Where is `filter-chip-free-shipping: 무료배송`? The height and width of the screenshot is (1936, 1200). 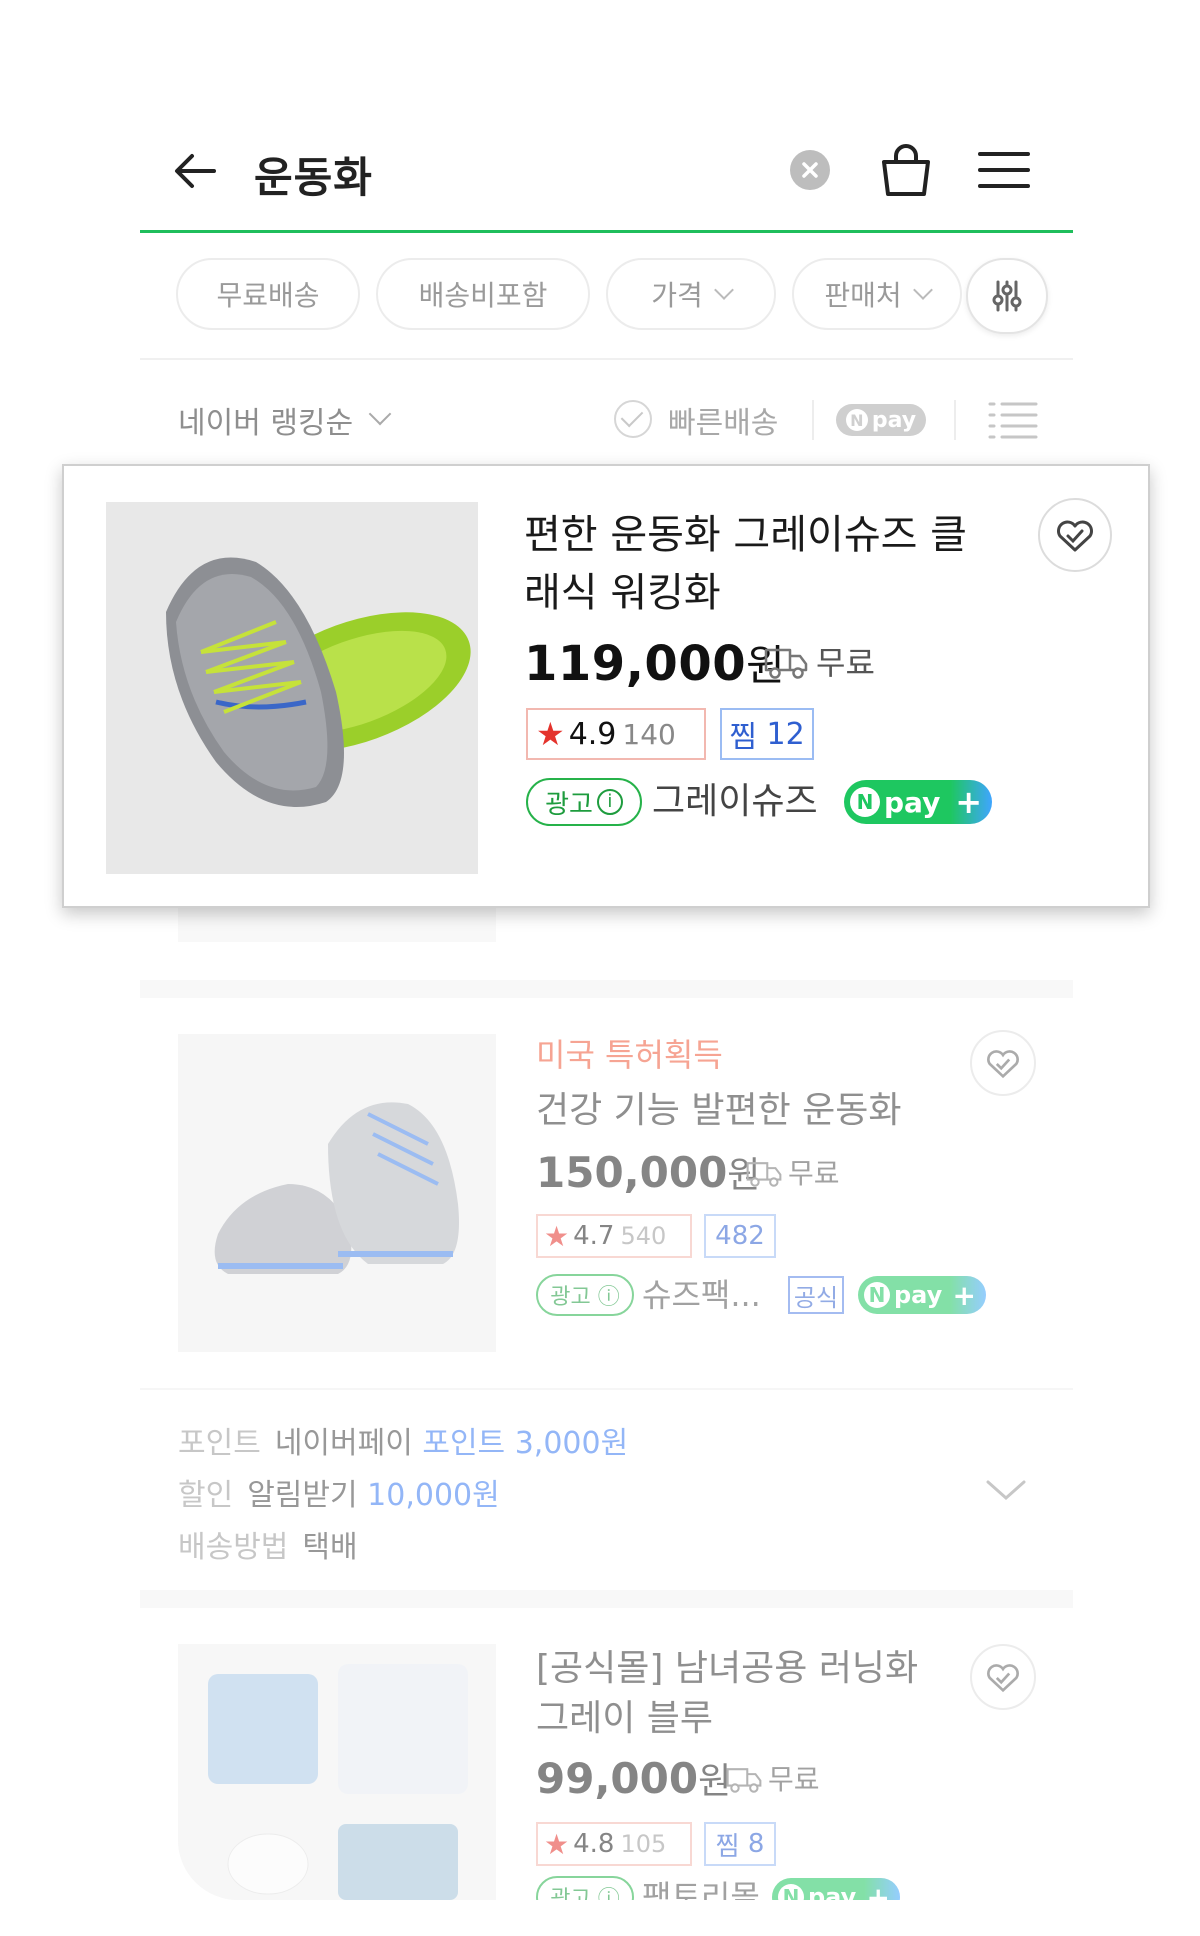
filter-chip-free-shipping: 무료배송 is located at coordinates (268, 294).